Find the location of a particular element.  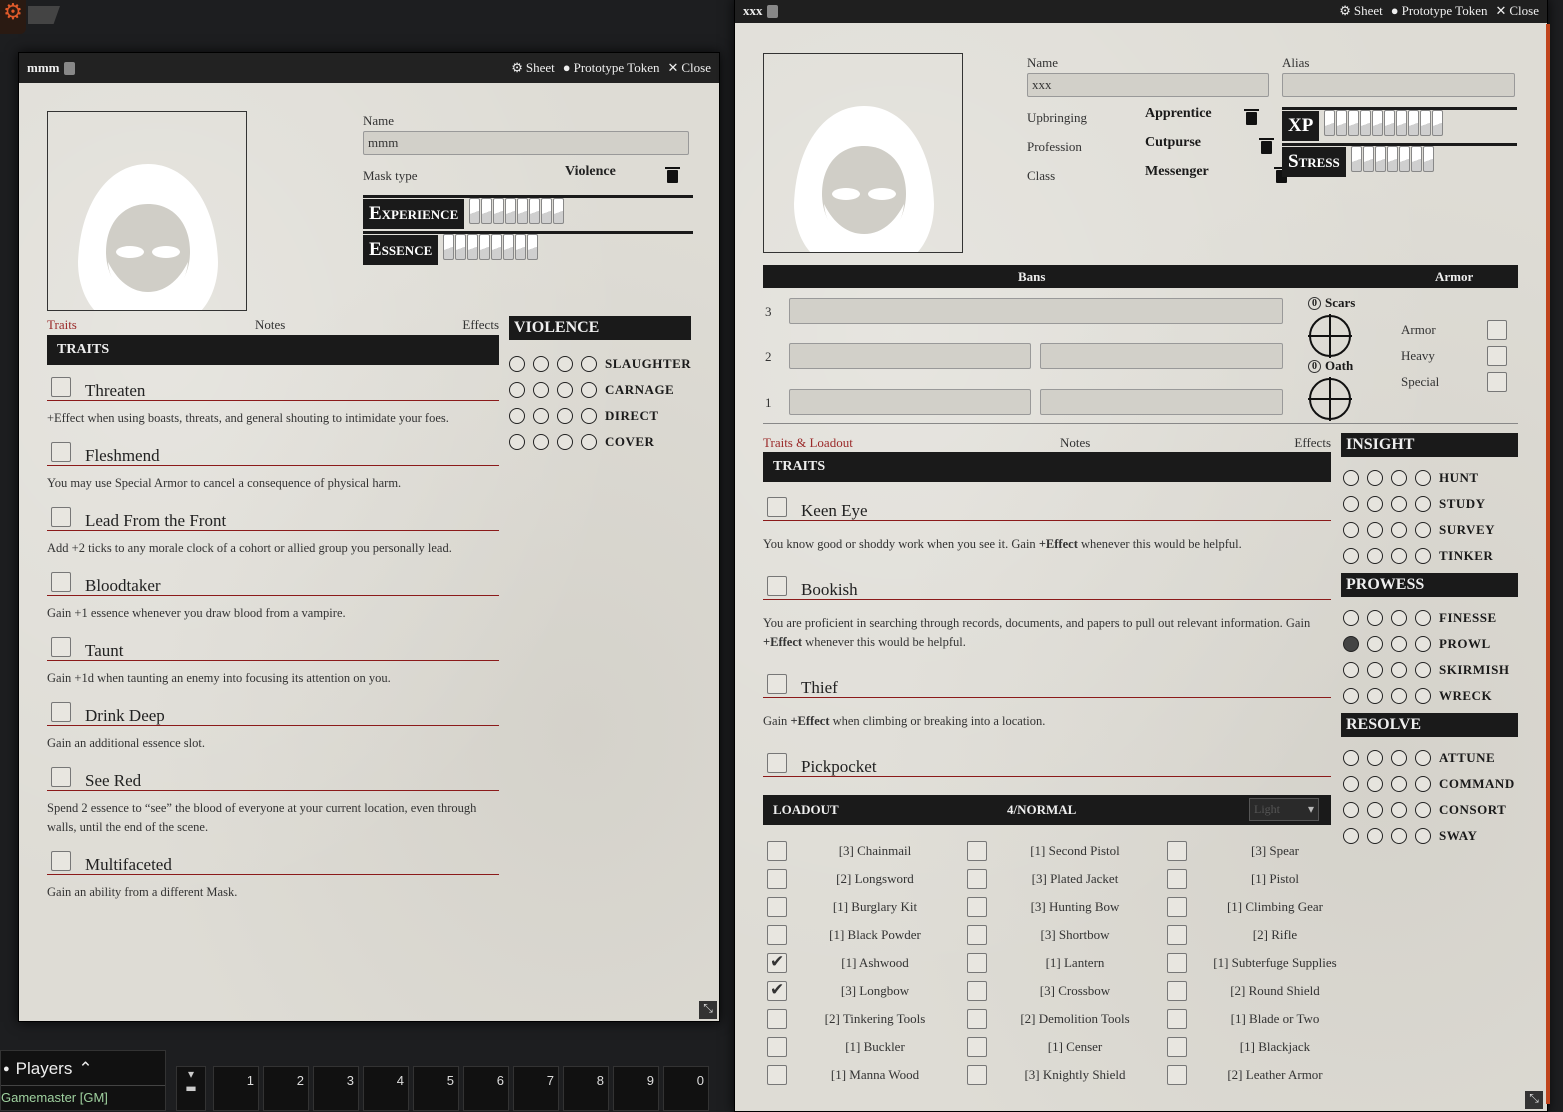

close-button: ✕ Close is located at coordinates (689, 68).